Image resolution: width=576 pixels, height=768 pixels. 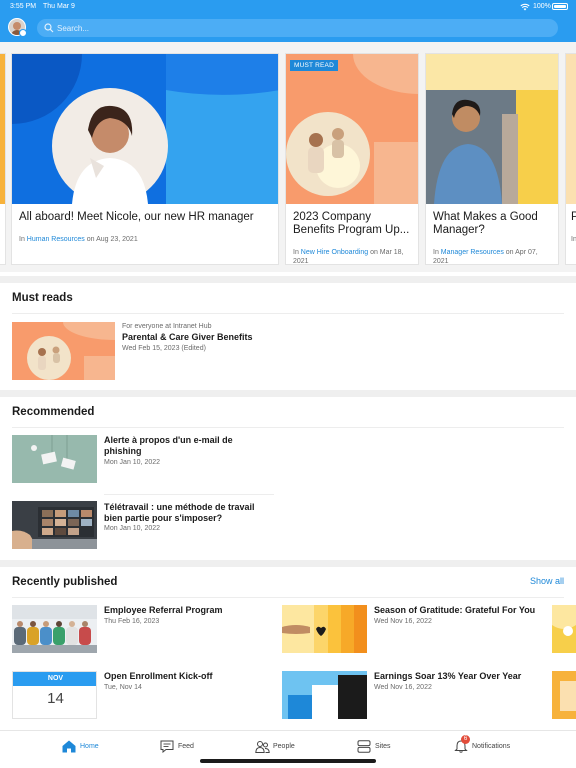 I want to click on top-bar: 3:55 PM Thu Mar 9 100%, so click(x=288, y=21).